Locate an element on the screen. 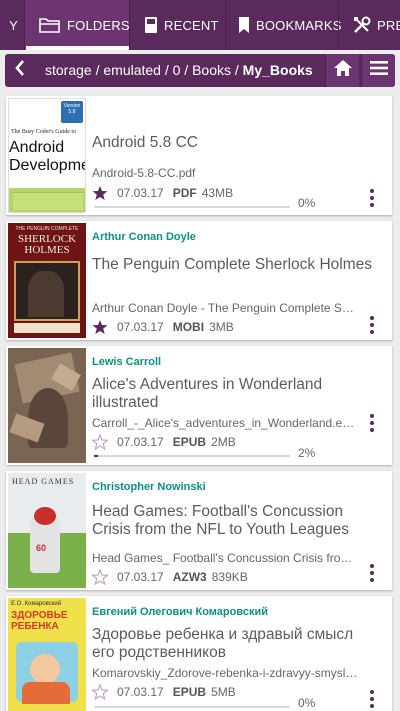 The height and width of the screenshot is (711, 400). tab-recent: RECENT is located at coordinates (178, 25).